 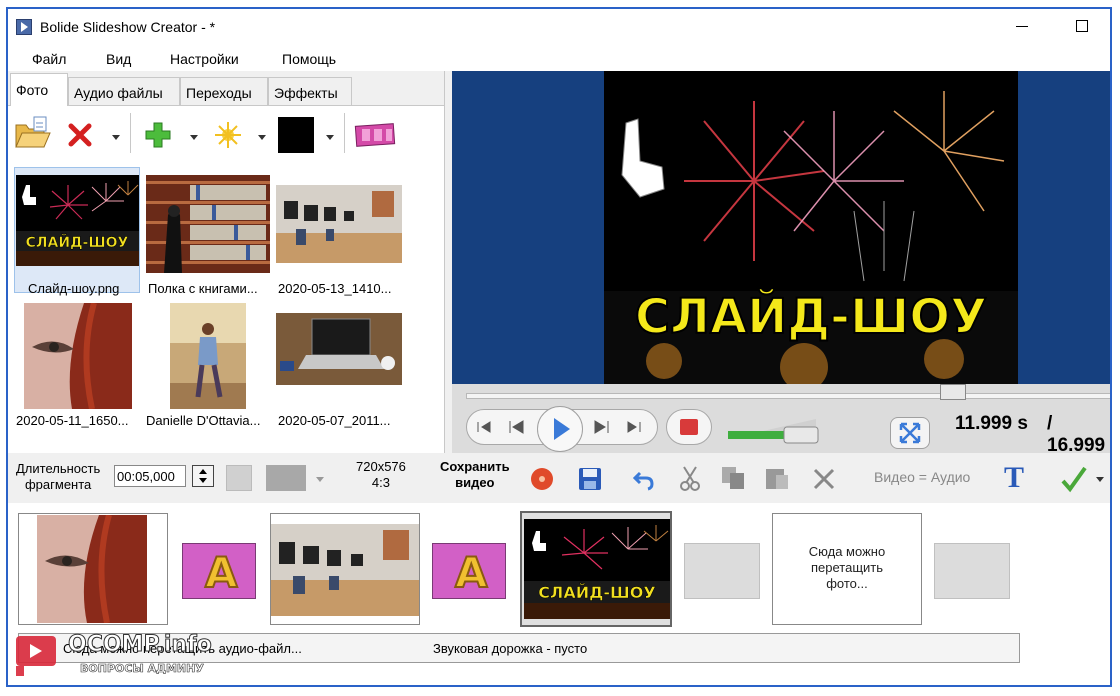 What do you see at coordinates (484, 427) in the screenshot?
I see `go-start-icon` at bounding box center [484, 427].